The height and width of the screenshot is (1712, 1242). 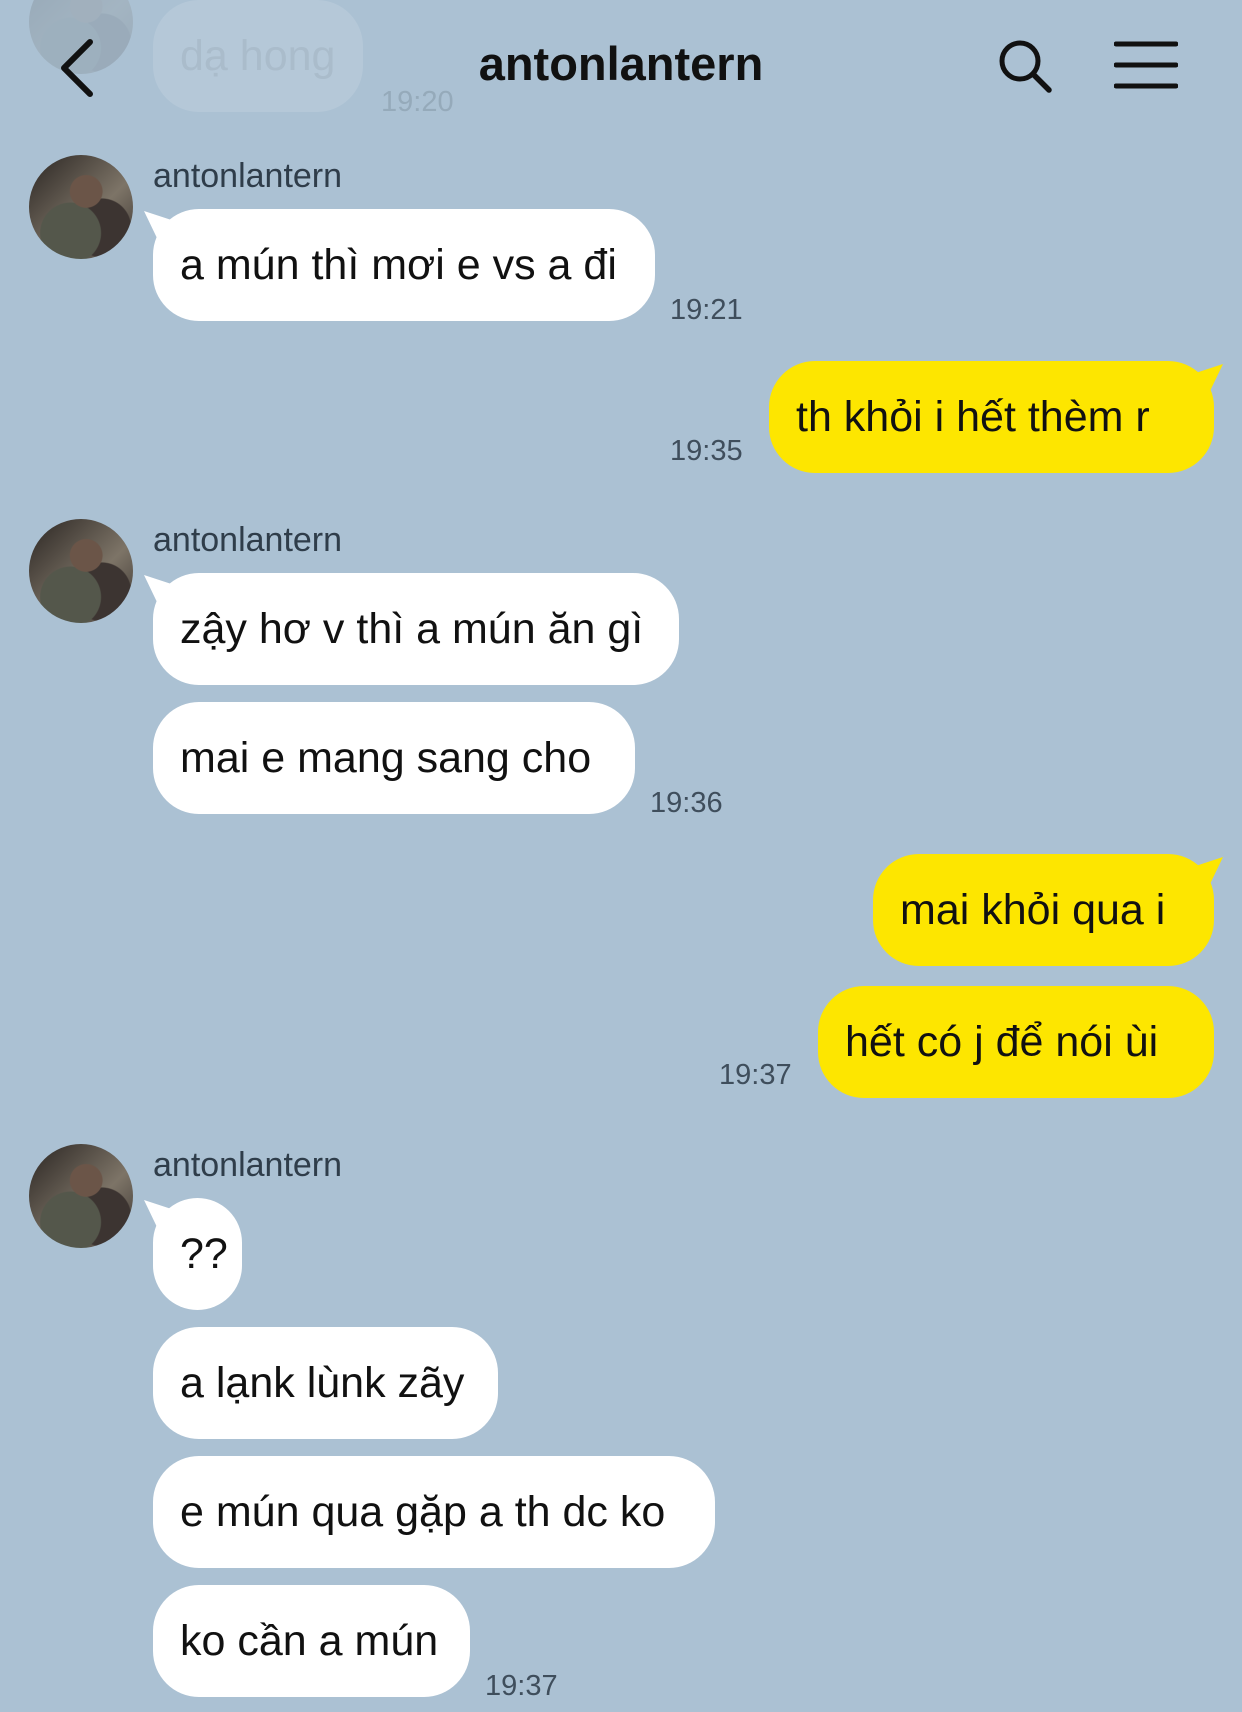 I want to click on message-bubble: a mún thì mơi e vs a đi, so click(x=404, y=265).